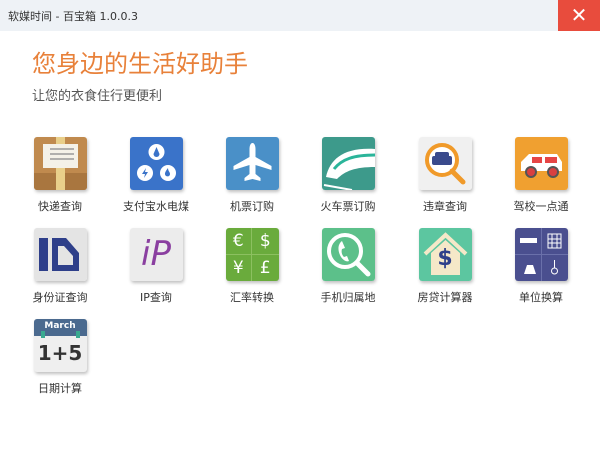 The width and height of the screenshot is (600, 463). I want to click on tool-label: 驾校一点通, so click(541, 206).